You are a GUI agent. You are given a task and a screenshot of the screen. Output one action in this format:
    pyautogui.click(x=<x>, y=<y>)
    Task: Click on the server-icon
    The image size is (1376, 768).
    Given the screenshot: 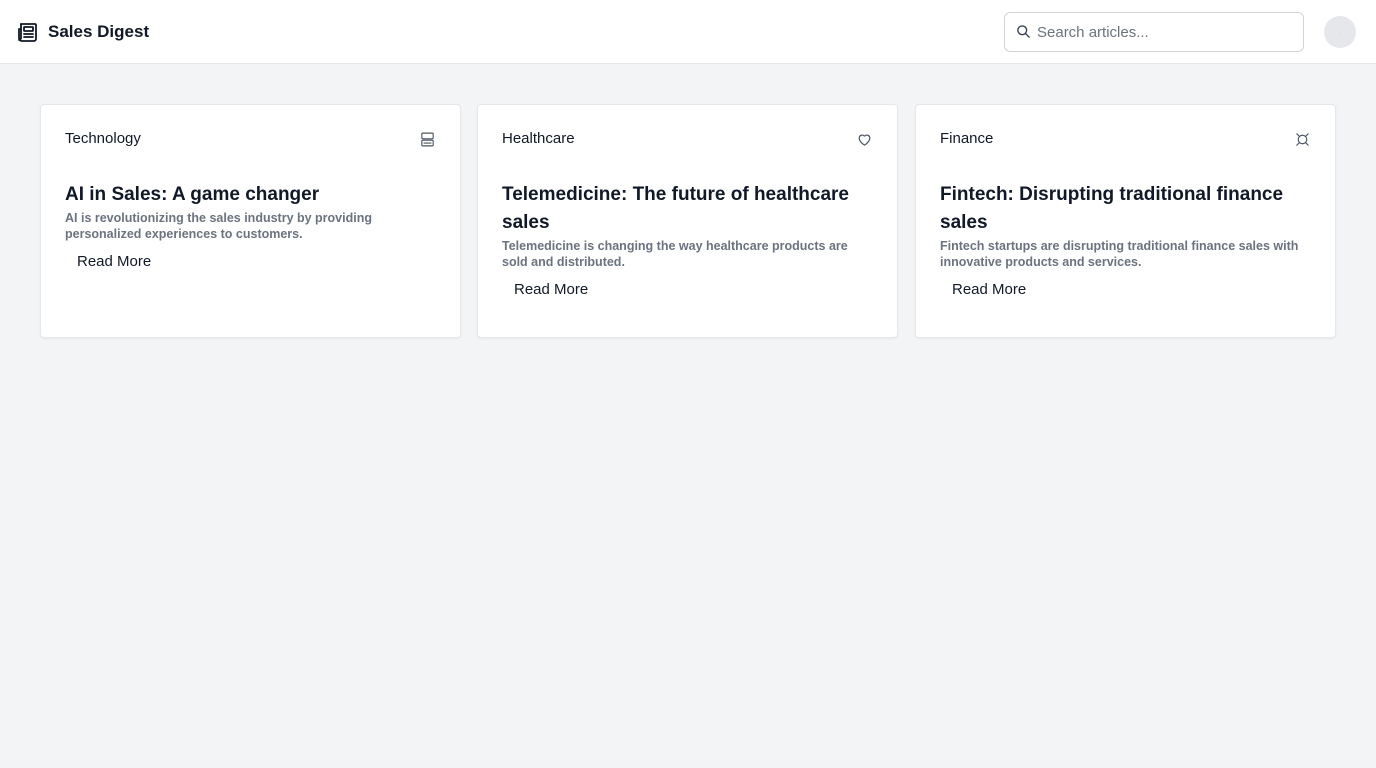 What is the action you would take?
    pyautogui.click(x=427, y=139)
    